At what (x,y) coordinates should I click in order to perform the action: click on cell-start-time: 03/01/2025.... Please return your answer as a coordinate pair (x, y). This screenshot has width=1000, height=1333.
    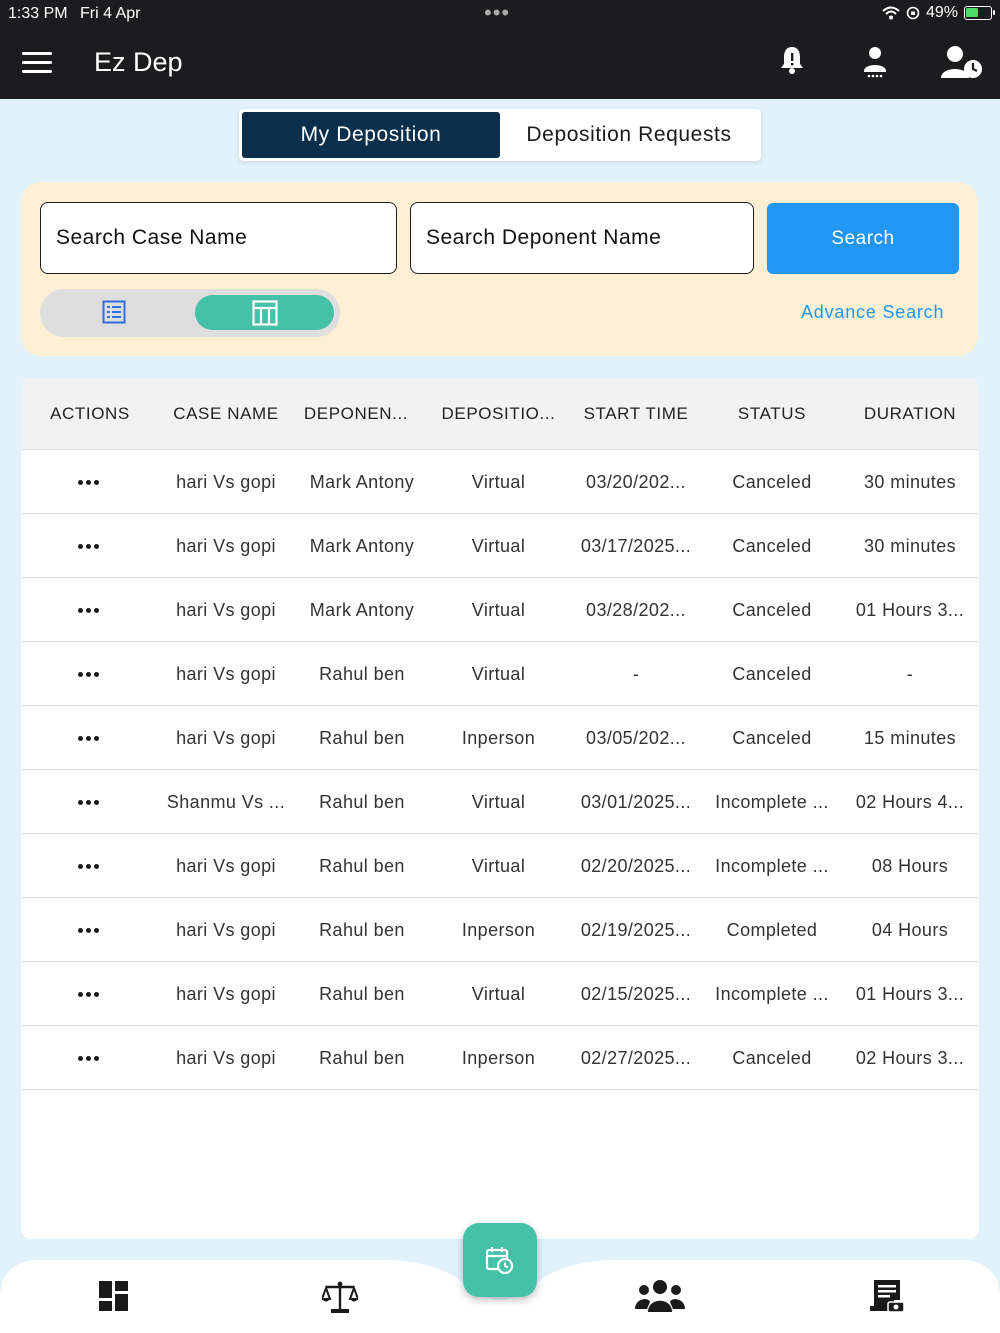
    Looking at the image, I should click on (636, 801).